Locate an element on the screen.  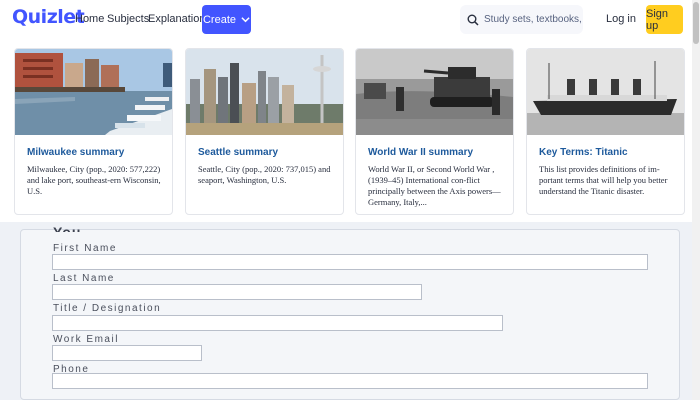
card-title: Seattle summary is located at coordinates (238, 152).